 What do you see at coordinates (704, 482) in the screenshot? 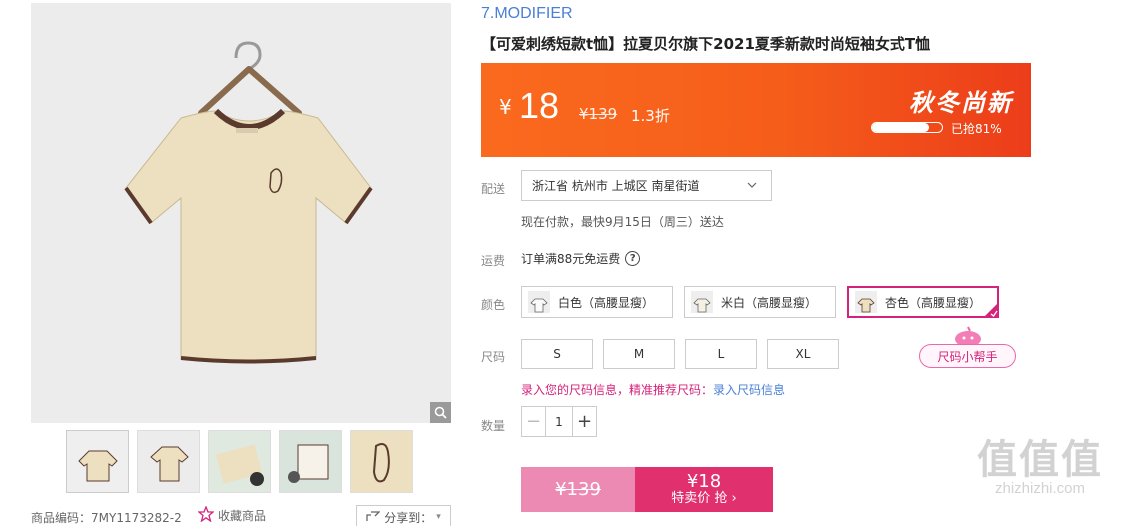
I see `buy-price: ¥18` at bounding box center [704, 482].